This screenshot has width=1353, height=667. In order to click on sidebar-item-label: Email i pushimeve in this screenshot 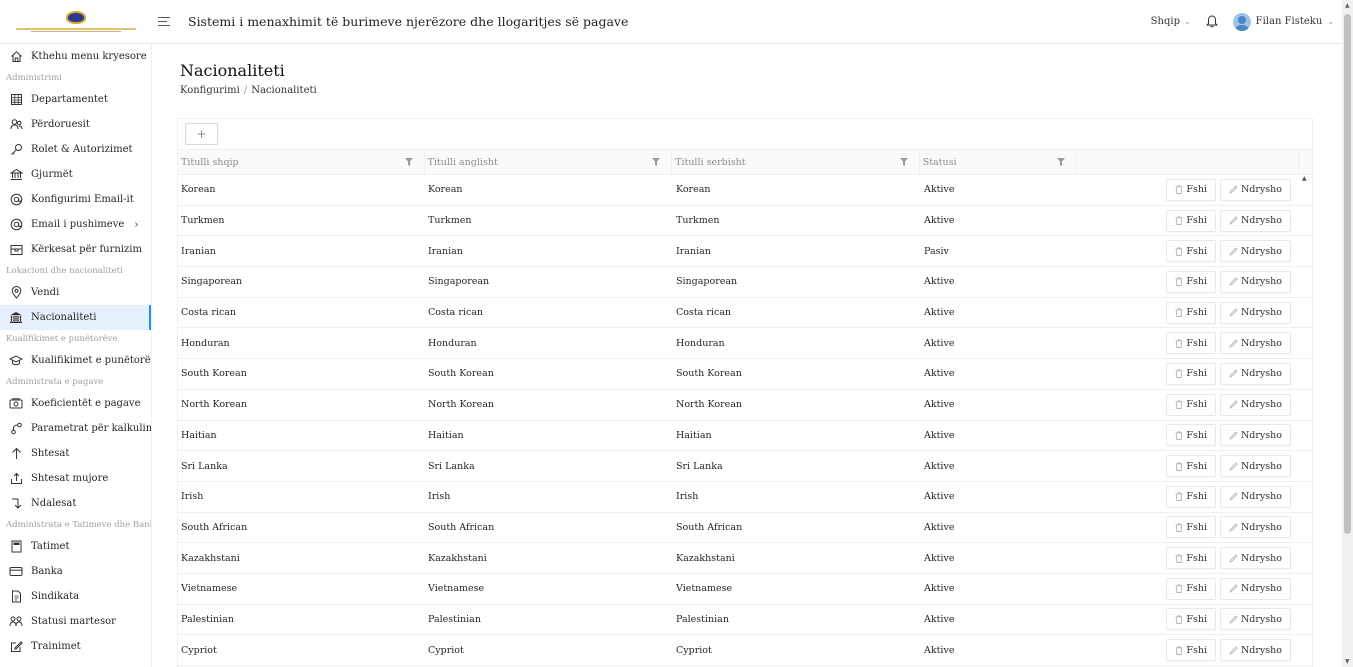, I will do `click(78, 224)`.